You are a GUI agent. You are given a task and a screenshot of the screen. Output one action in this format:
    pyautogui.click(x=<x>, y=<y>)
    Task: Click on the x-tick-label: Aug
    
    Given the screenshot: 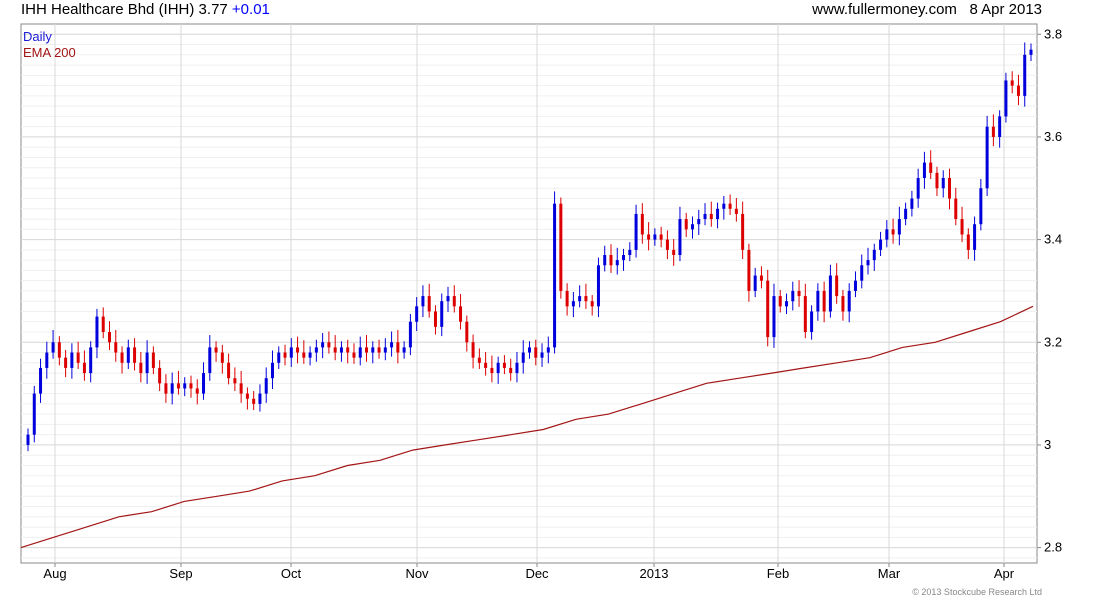 What is the action you would take?
    pyautogui.click(x=54, y=573)
    